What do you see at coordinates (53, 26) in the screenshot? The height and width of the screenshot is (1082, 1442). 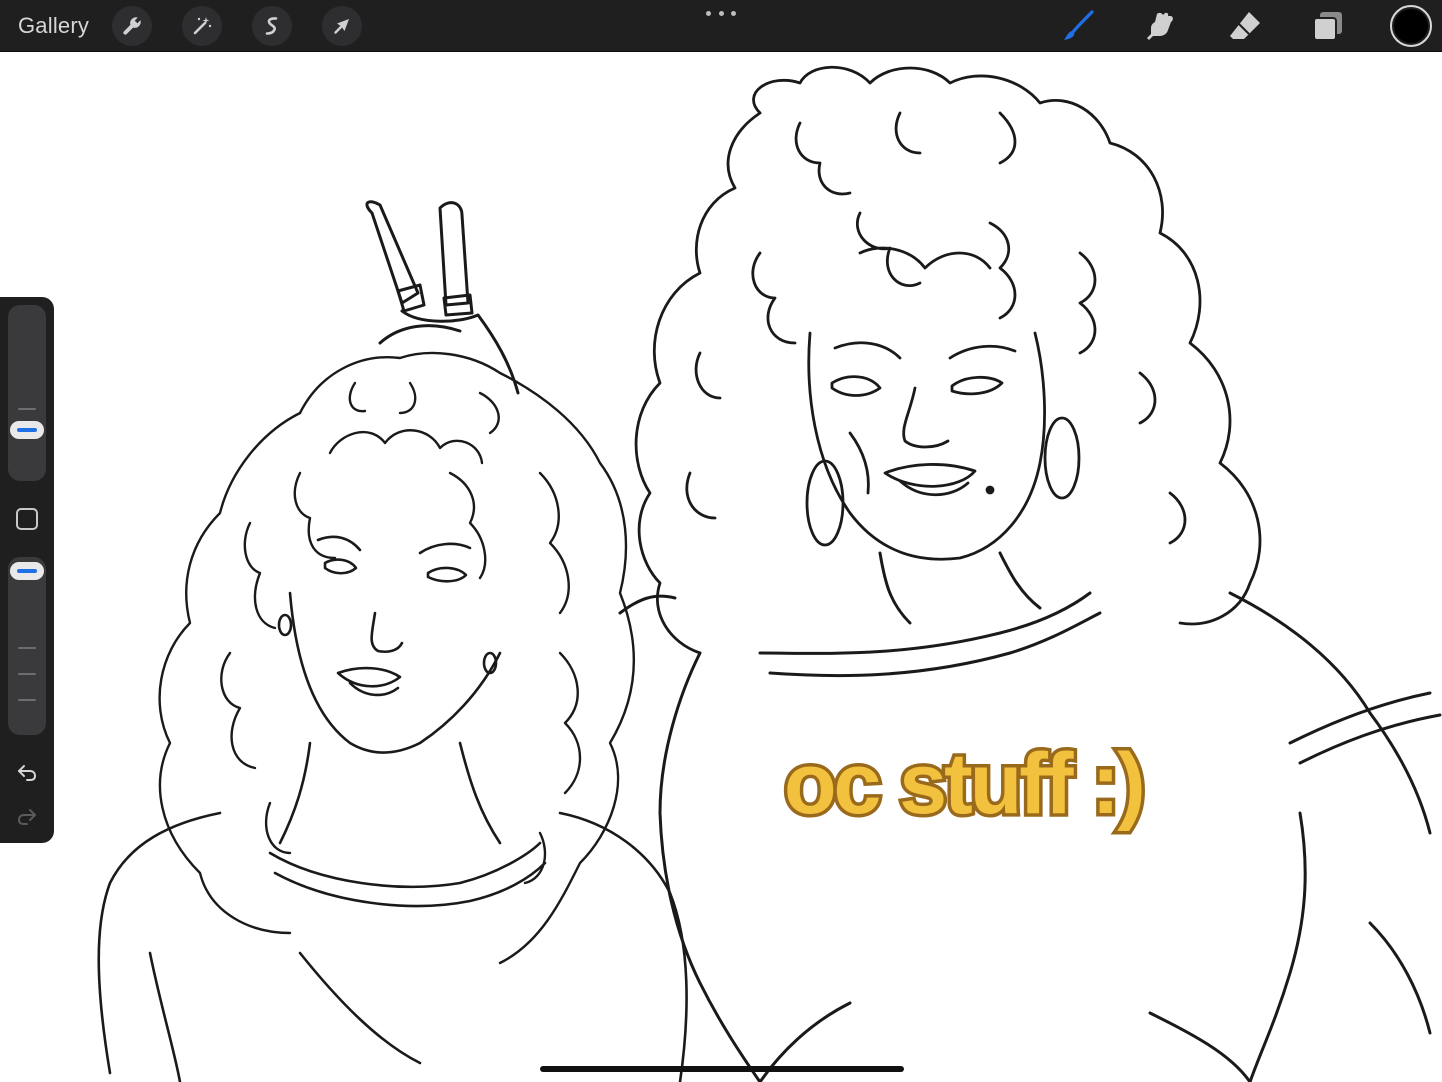 I see `gallery-button: Gallery` at bounding box center [53, 26].